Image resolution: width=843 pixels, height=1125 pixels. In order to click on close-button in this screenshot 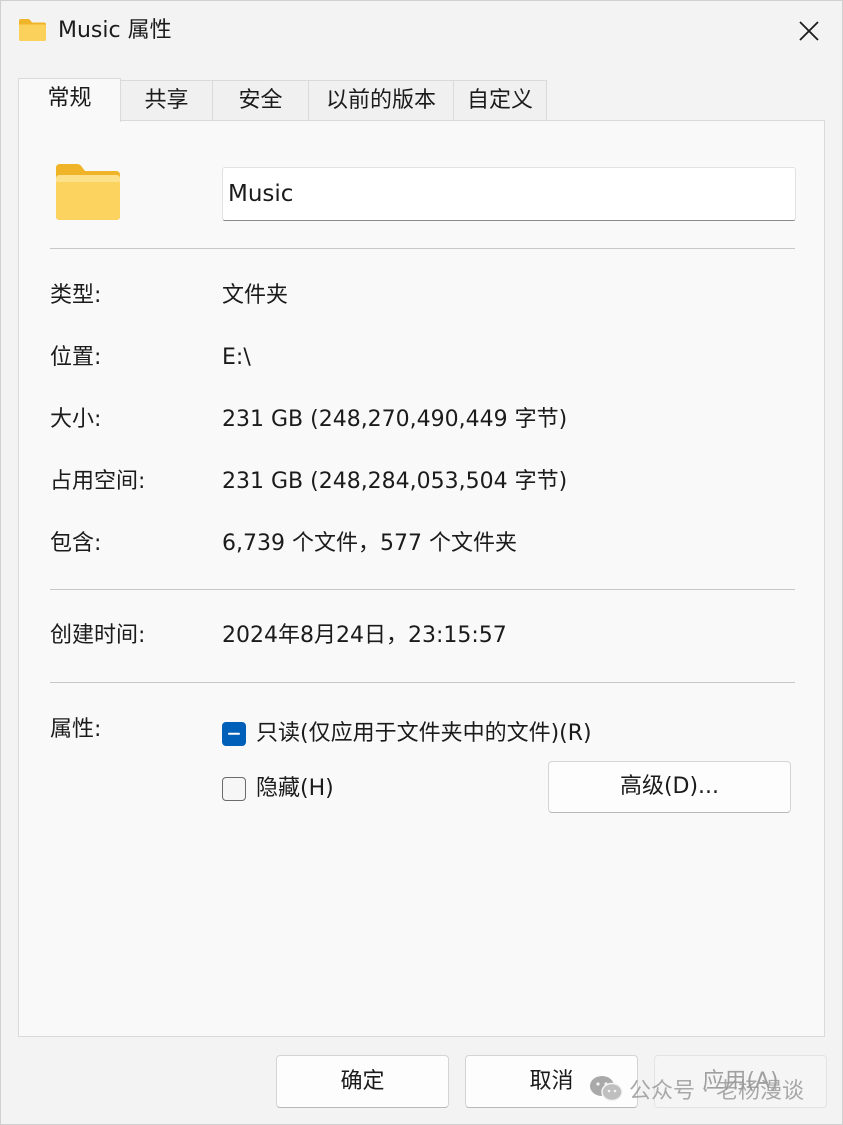, I will do `click(809, 31)`.